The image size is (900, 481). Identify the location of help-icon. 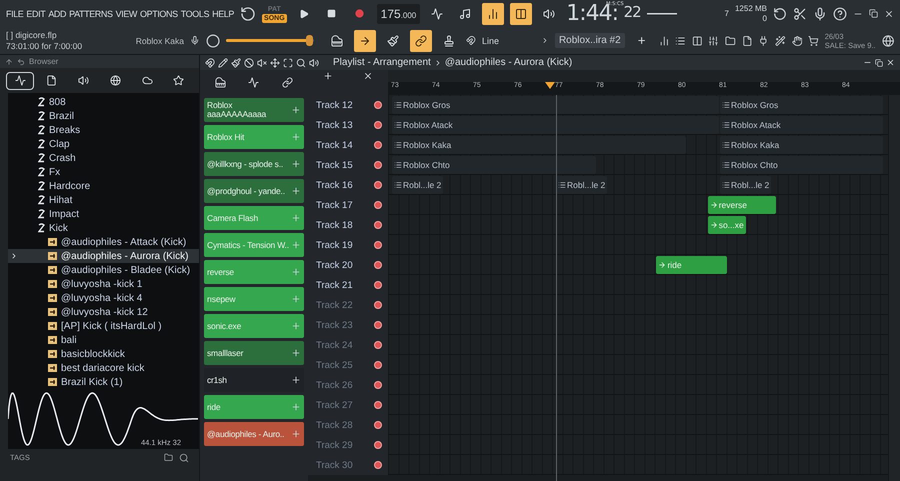
(840, 13).